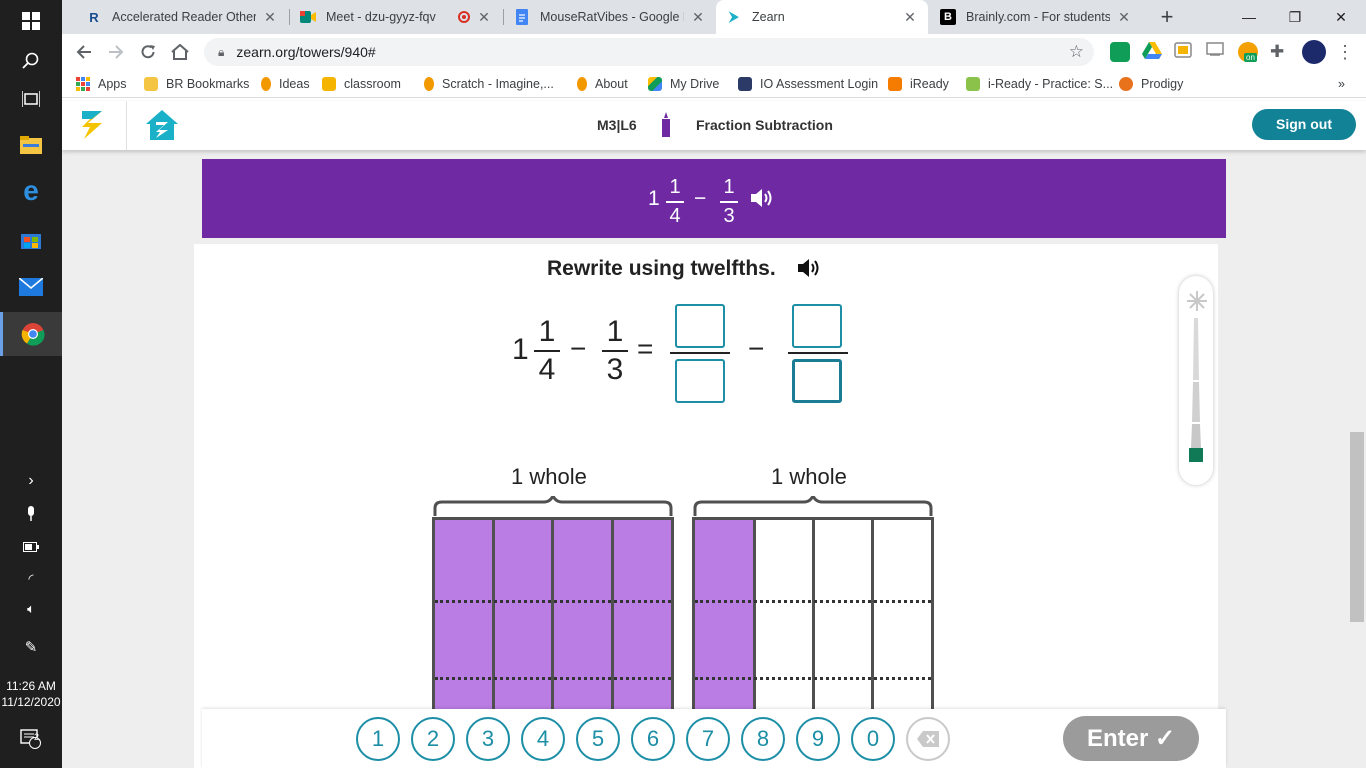 The width and height of the screenshot is (1366, 768). I want to click on bookmark-iready: iReady, so click(918, 84).